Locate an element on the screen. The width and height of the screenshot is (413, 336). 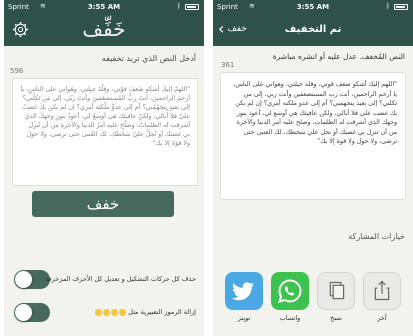
nav-bar: ‹ خفف تم التخفيف is located at coordinates (313, 30).